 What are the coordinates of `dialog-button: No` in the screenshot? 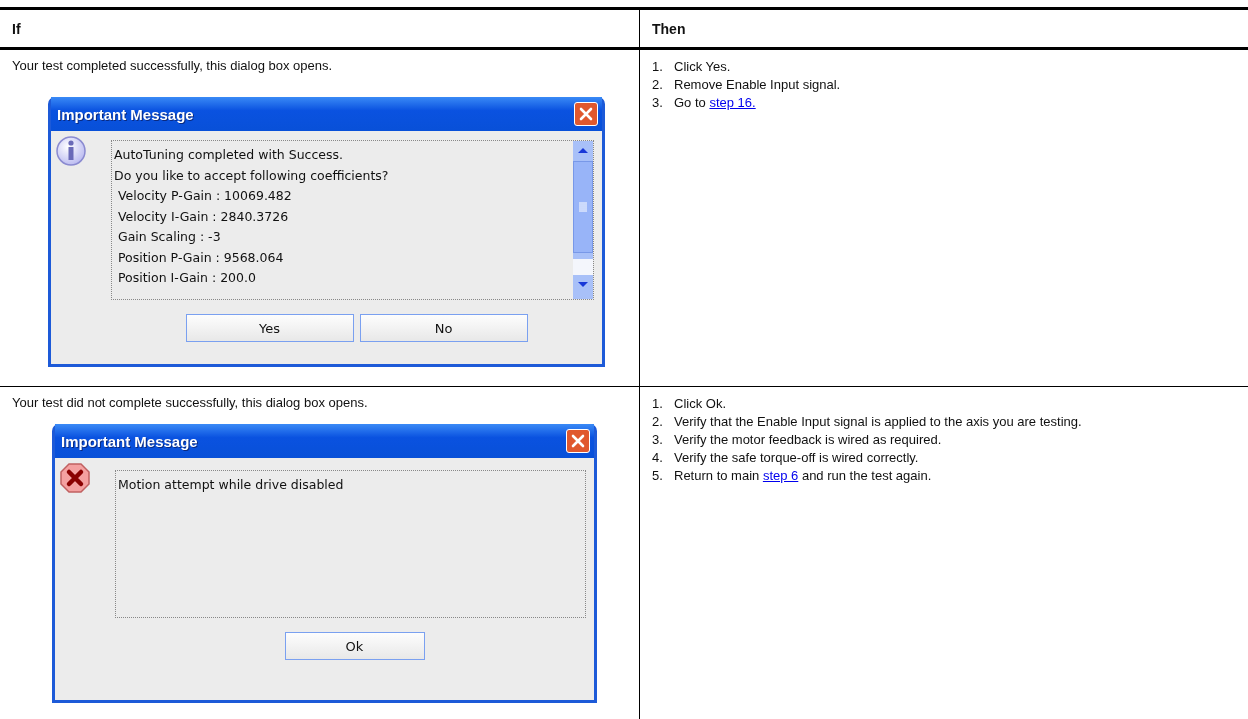 It's located at (443, 328).